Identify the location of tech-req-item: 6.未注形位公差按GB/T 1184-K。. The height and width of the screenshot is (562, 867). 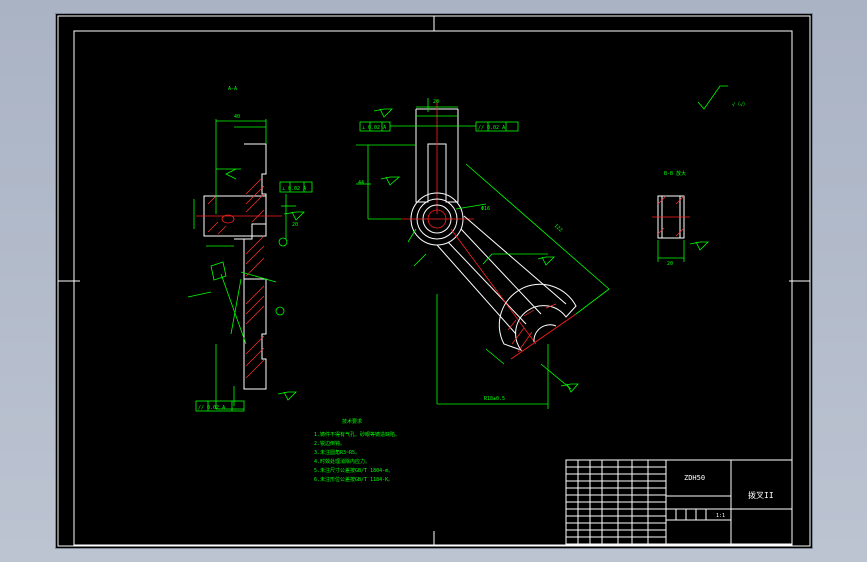
(353, 479).